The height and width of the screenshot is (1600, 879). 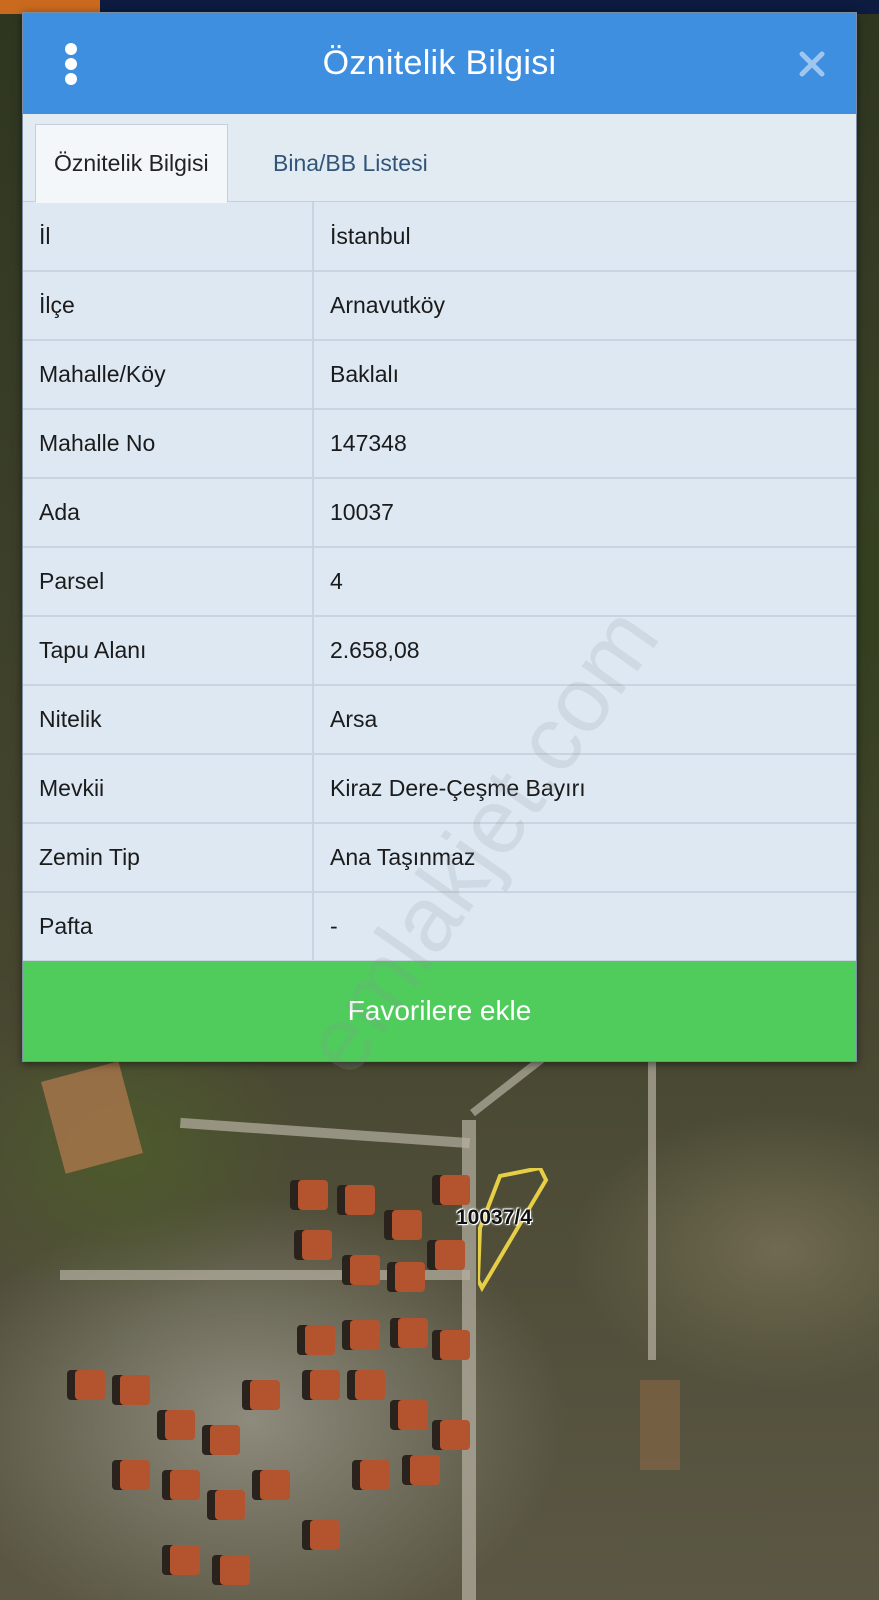 What do you see at coordinates (131, 163) in the screenshot?
I see `tab-attribute-info: Öznitelik Bilgisi` at bounding box center [131, 163].